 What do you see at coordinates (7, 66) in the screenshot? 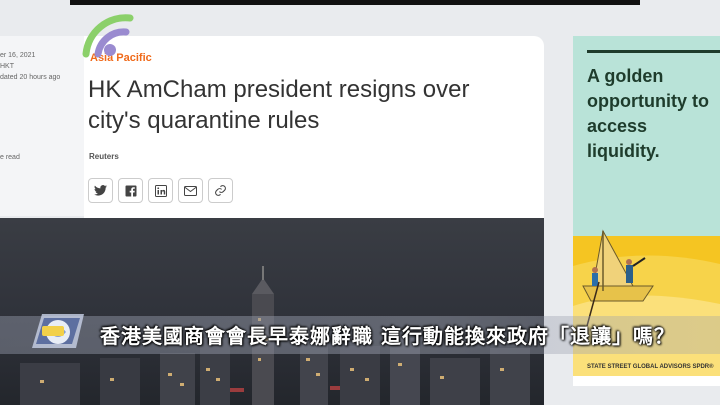
I see `timezone: HKT` at bounding box center [7, 66].